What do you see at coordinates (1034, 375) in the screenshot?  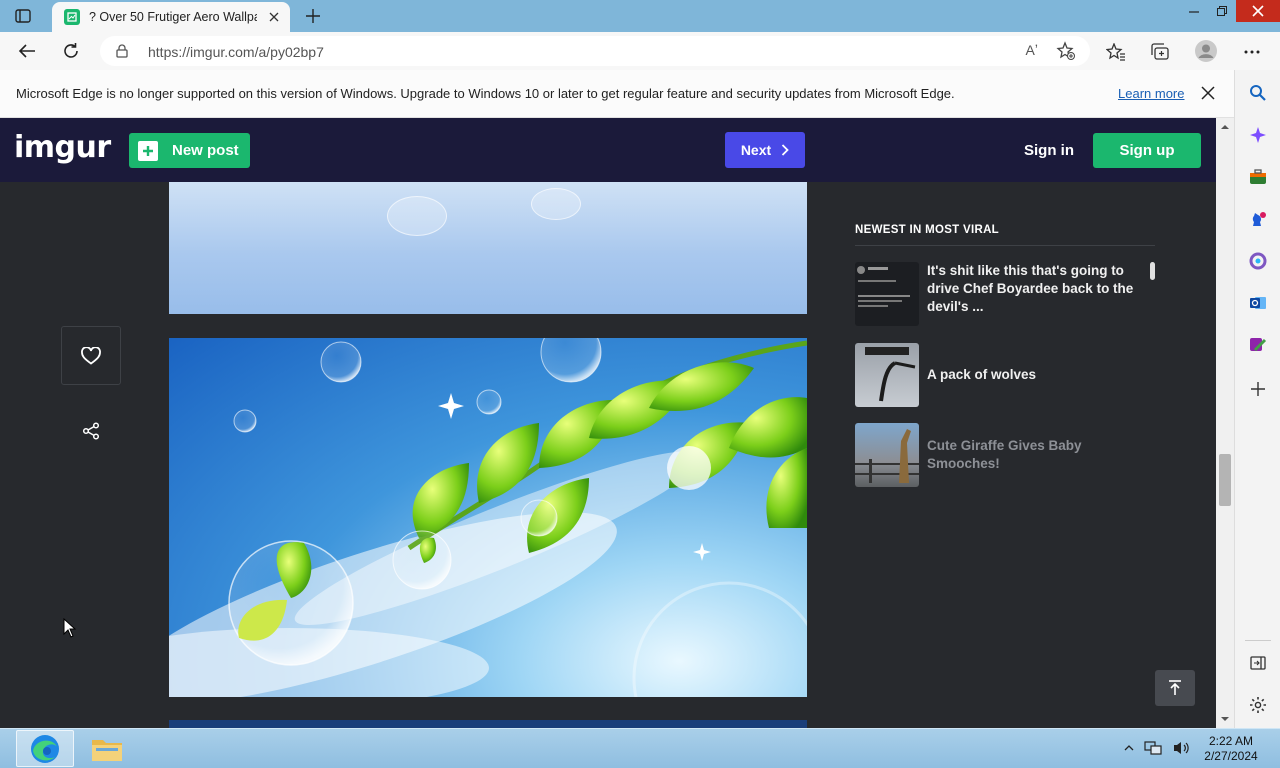 I see `viral-item-title: A pack of wolves` at bounding box center [1034, 375].